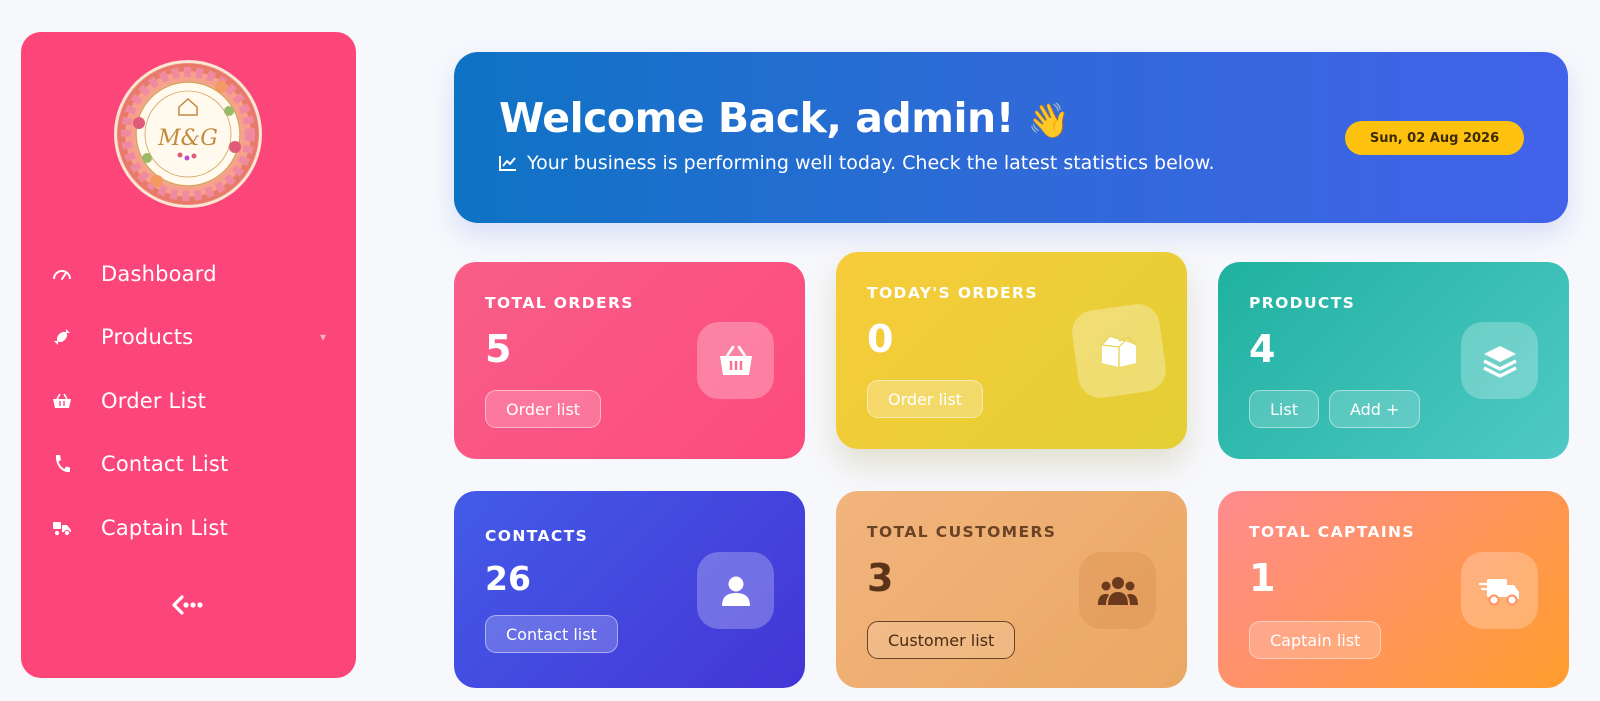  Describe the element at coordinates (880, 339) in the screenshot. I see `card-value: 0` at that location.